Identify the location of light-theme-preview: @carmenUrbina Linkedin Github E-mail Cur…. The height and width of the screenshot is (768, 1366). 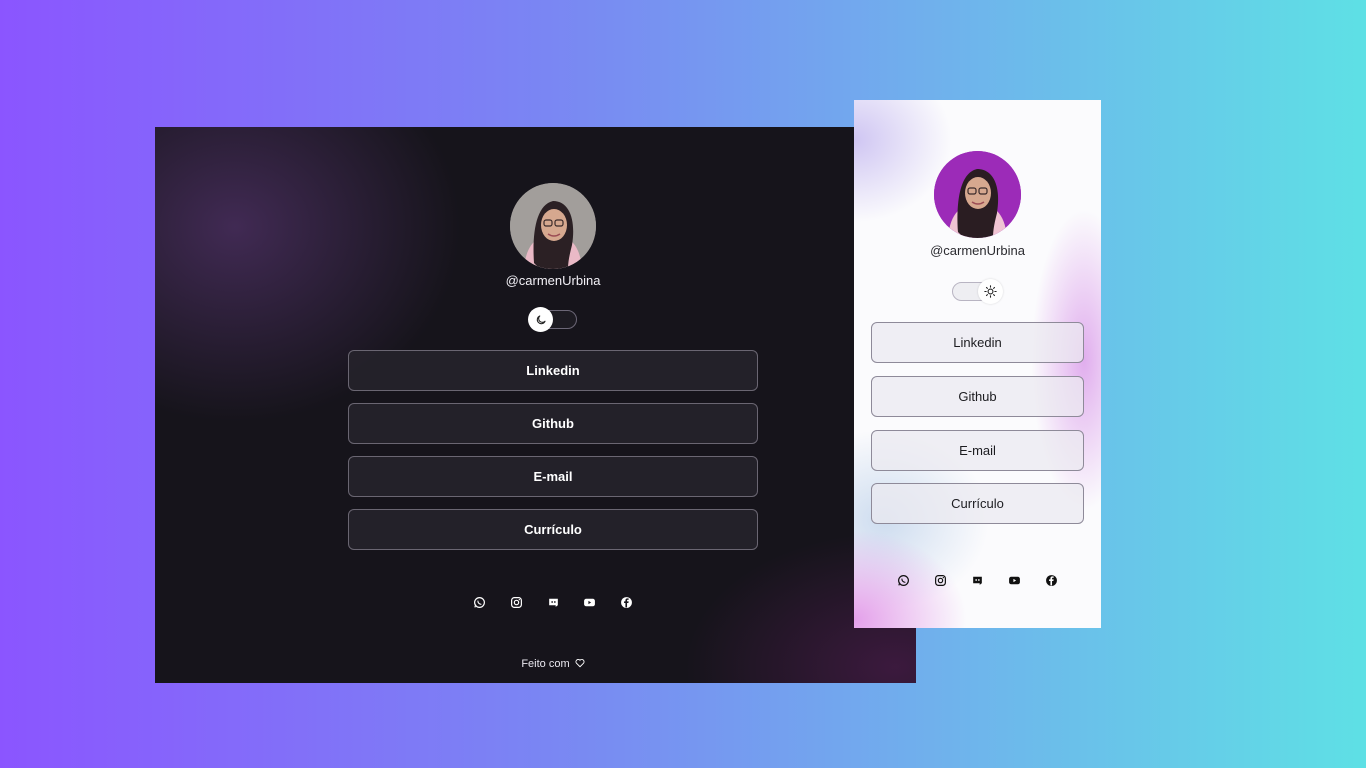
(977, 364).